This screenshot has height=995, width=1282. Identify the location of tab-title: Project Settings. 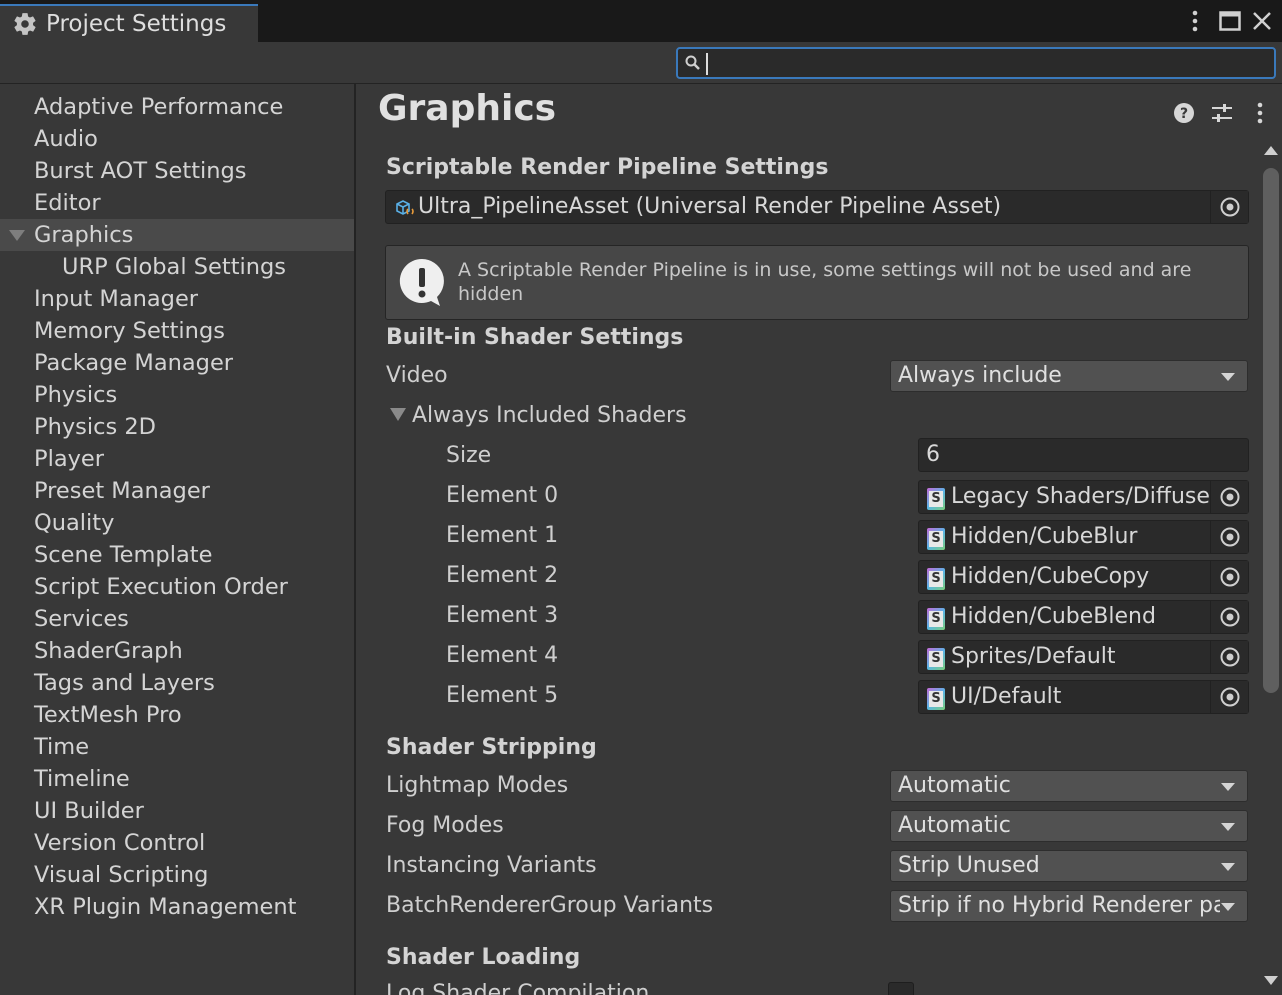
(136, 24).